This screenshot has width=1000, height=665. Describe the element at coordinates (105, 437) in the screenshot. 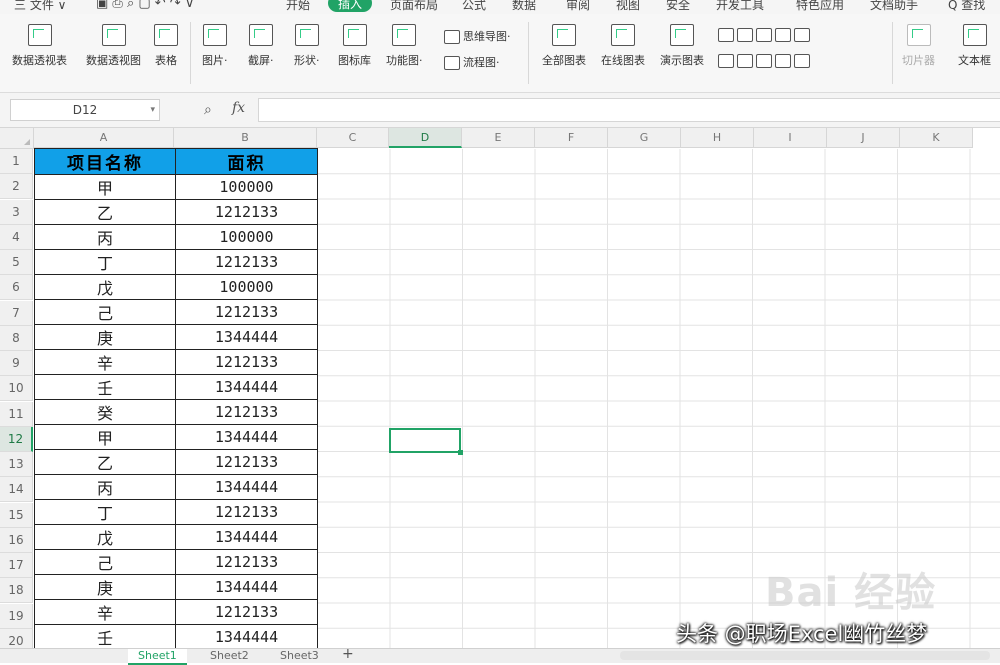

I see `cell-project-name: 甲` at that location.